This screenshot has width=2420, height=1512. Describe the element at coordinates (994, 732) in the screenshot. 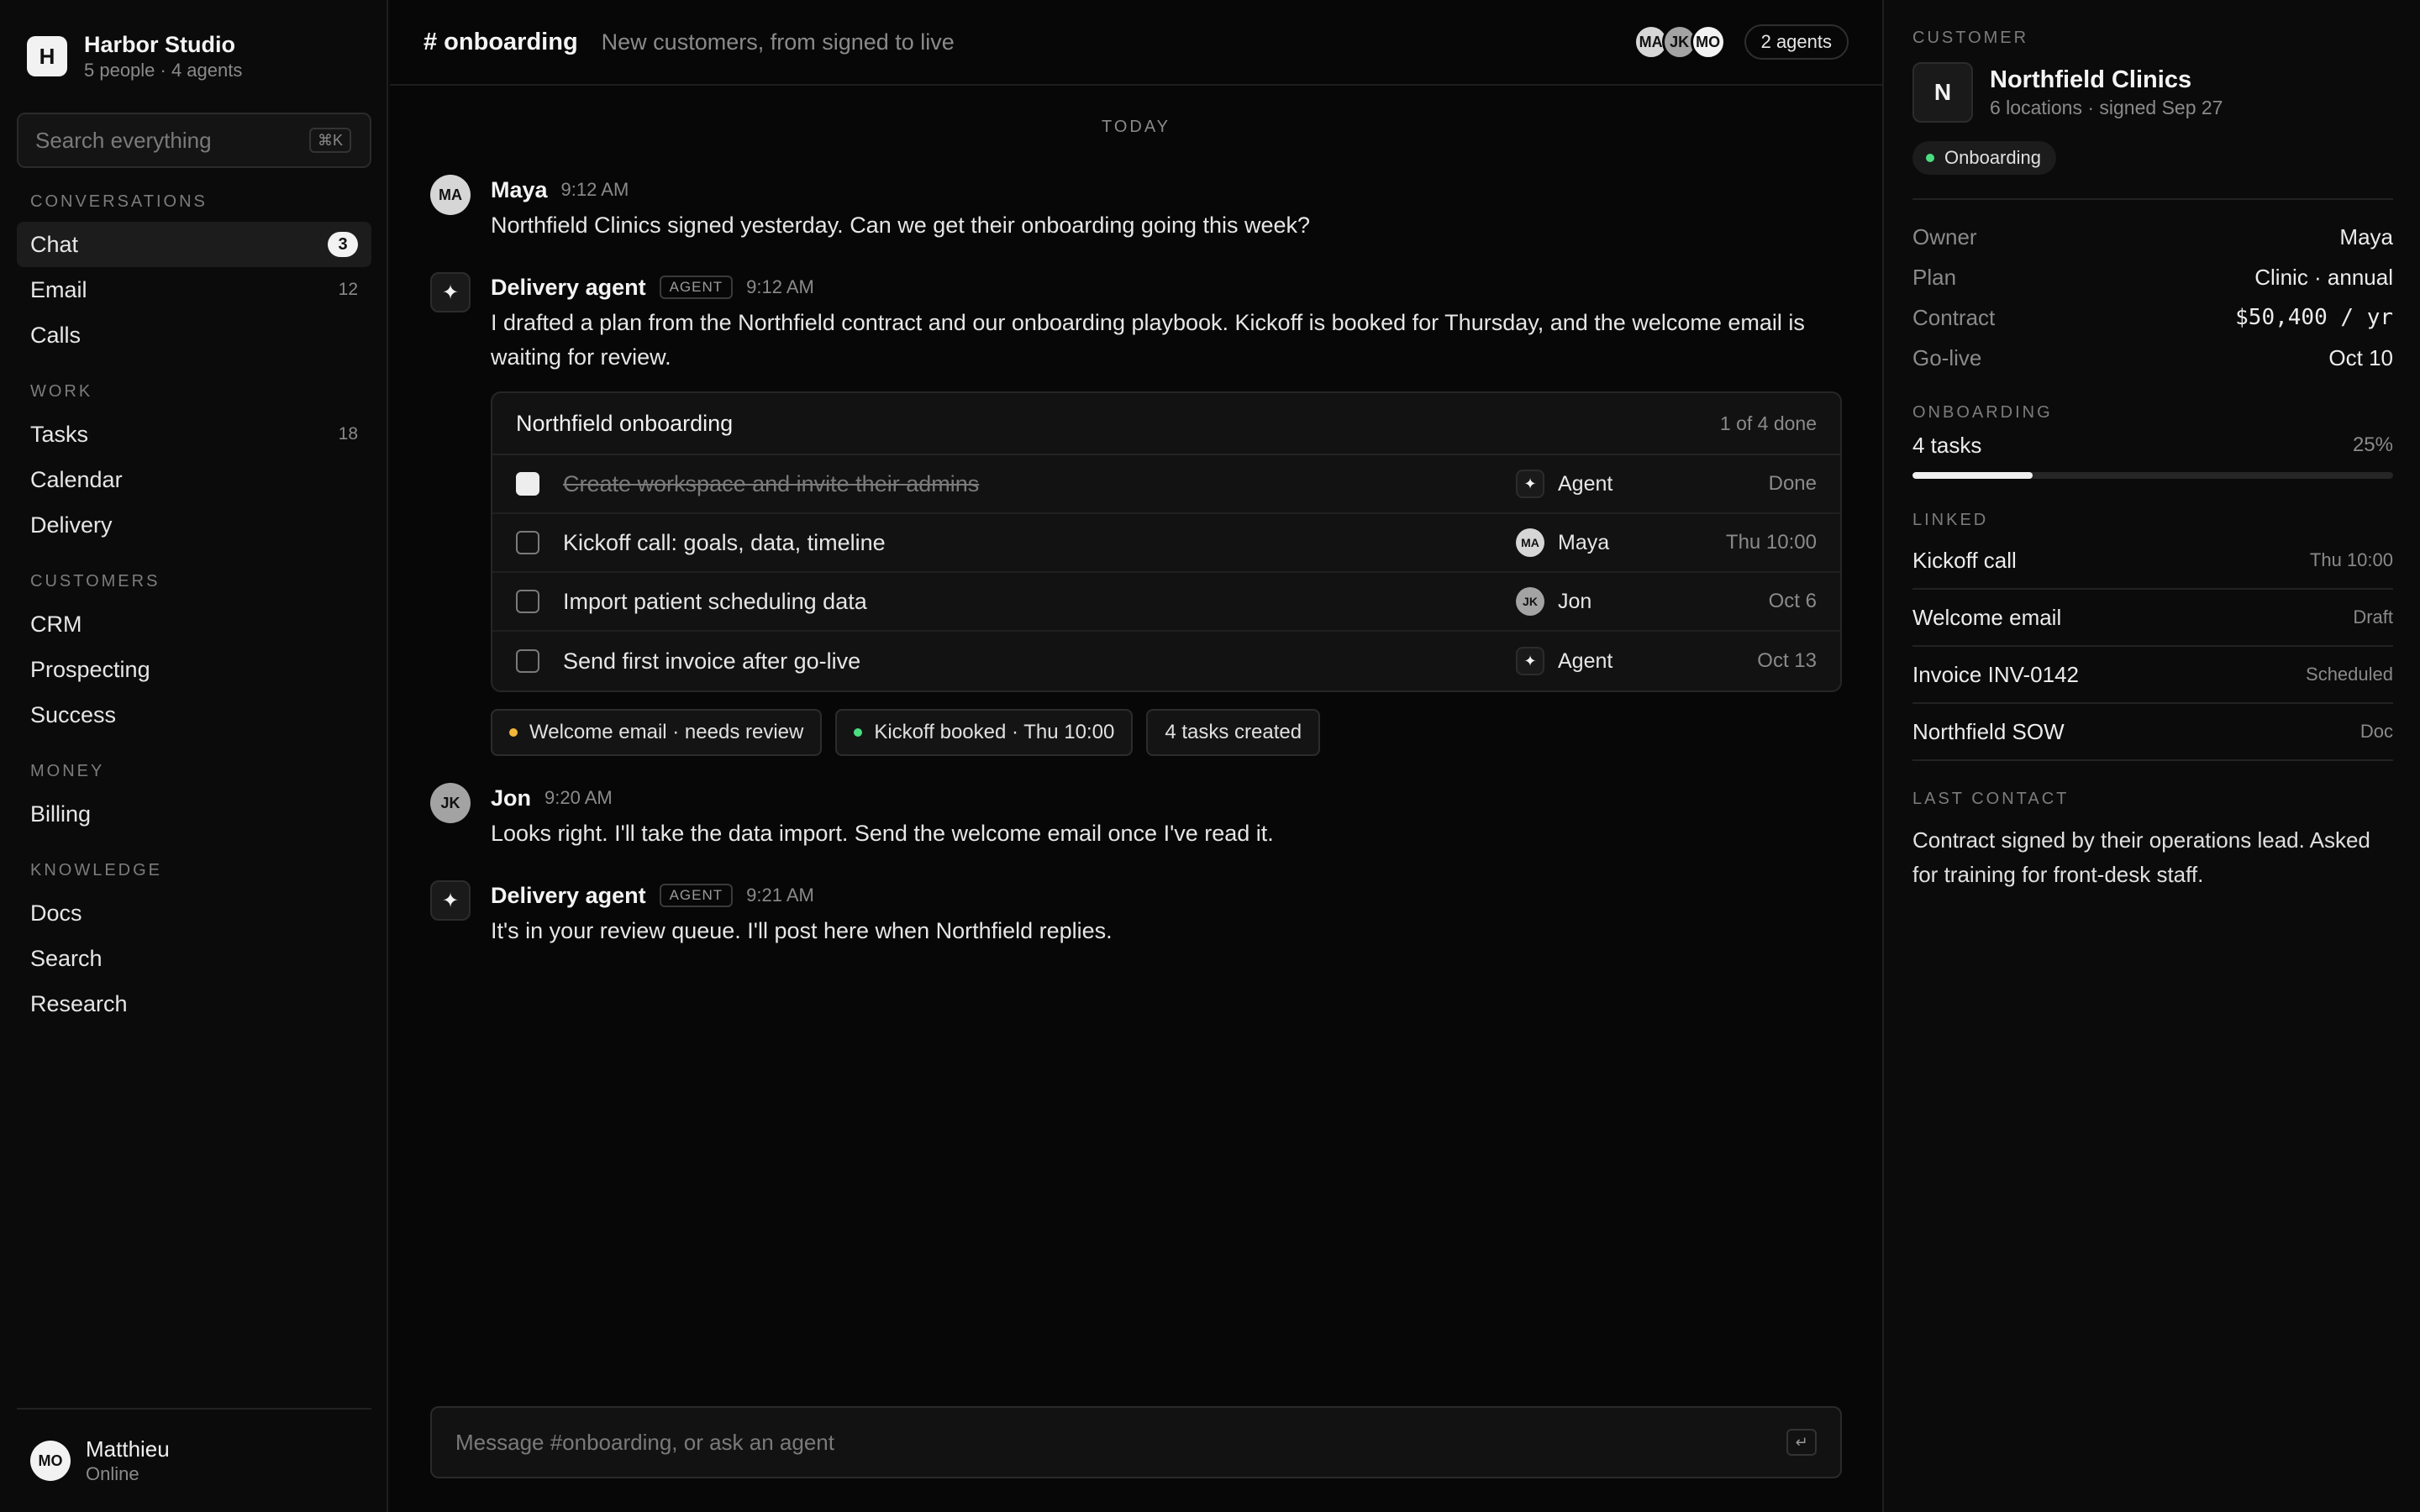

I see `chip-label: Kickoff booked · Thu 10:00` at that location.